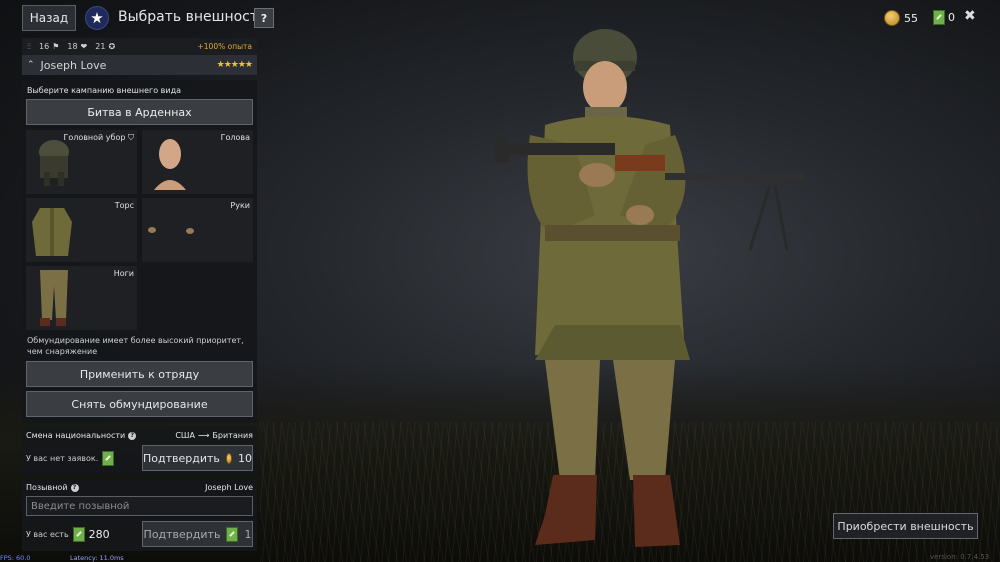 This screenshot has width=1000, height=562. I want to click on close-icon: ✖, so click(970, 16).